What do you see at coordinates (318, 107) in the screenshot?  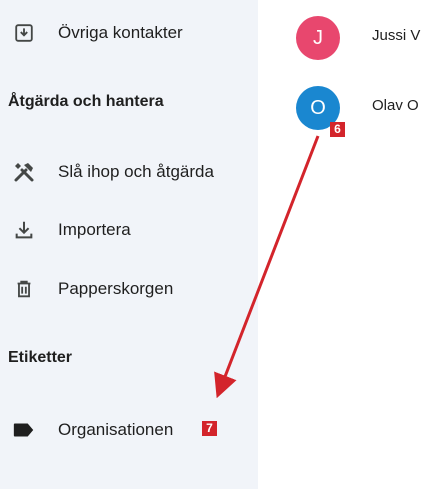 I see `avatar-initial: O` at bounding box center [318, 107].